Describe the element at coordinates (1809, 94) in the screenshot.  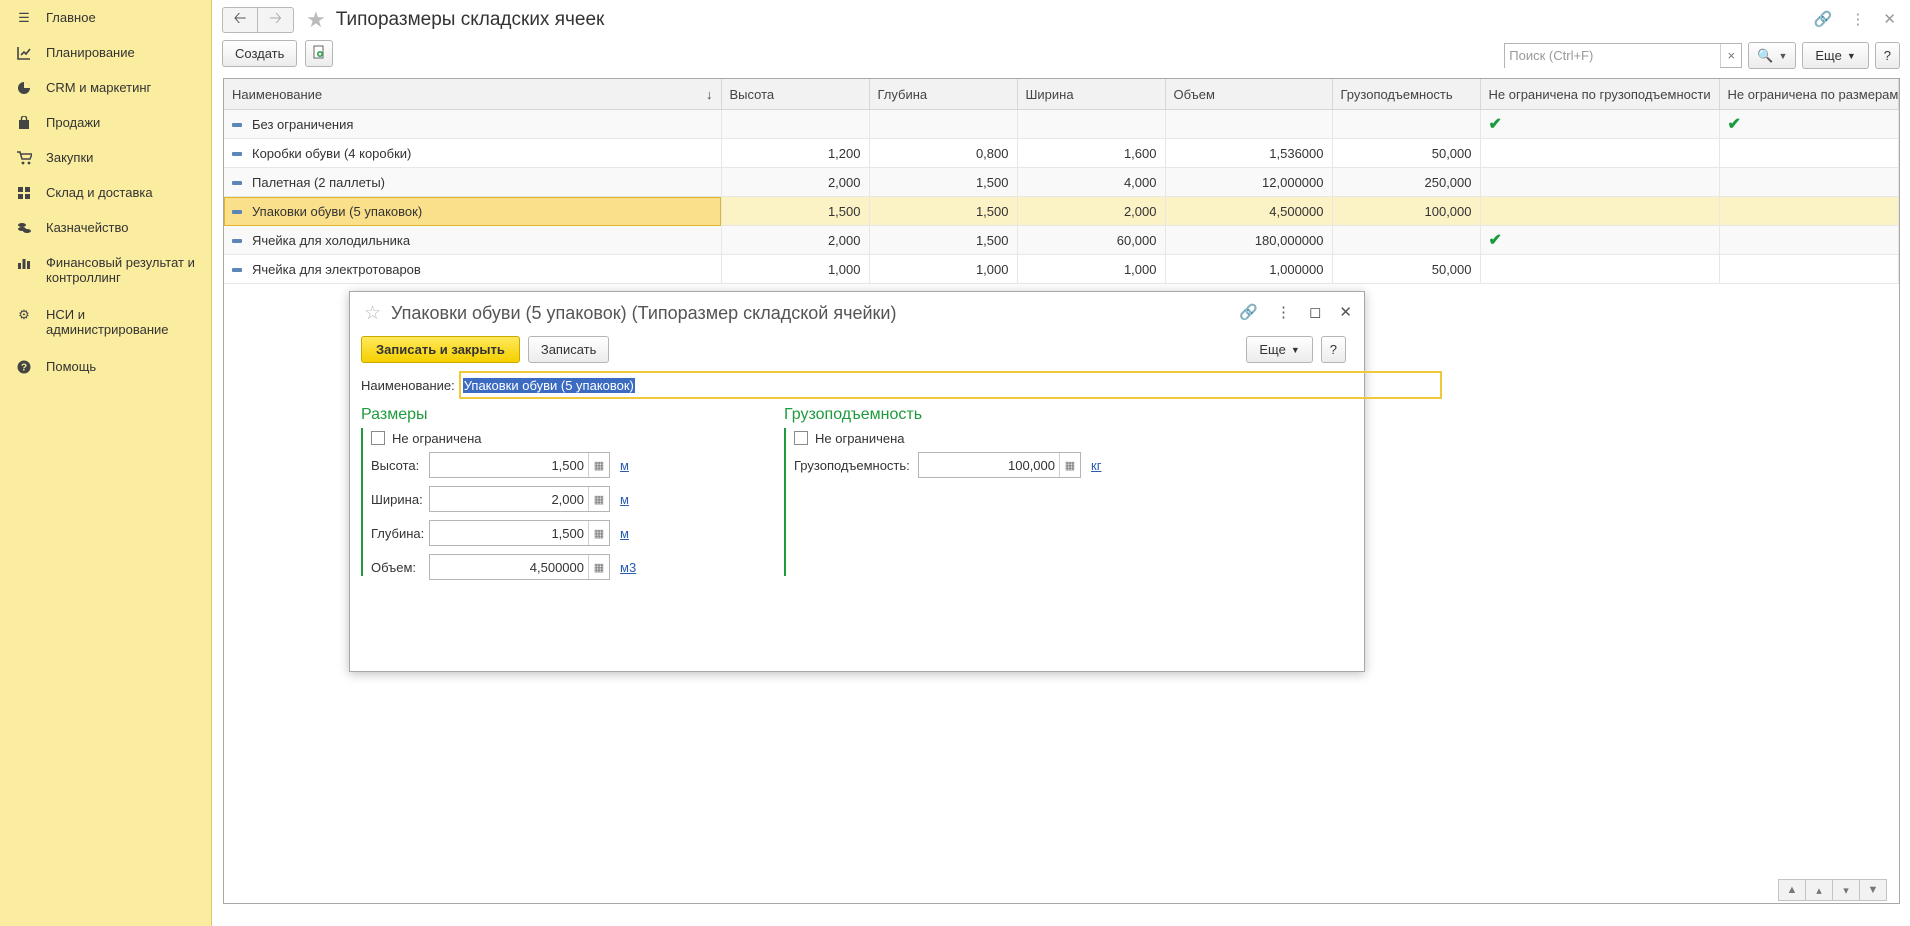
I see `col-header-unlimited-size: Не ограничена по размерам` at that location.